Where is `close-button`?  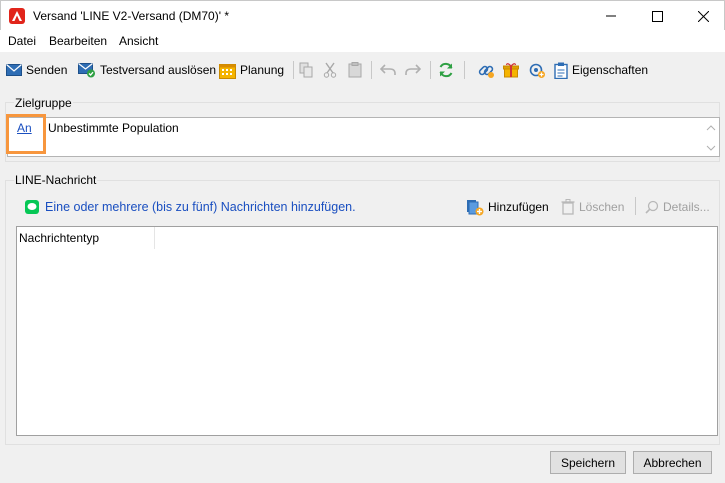
close-button is located at coordinates (702, 16).